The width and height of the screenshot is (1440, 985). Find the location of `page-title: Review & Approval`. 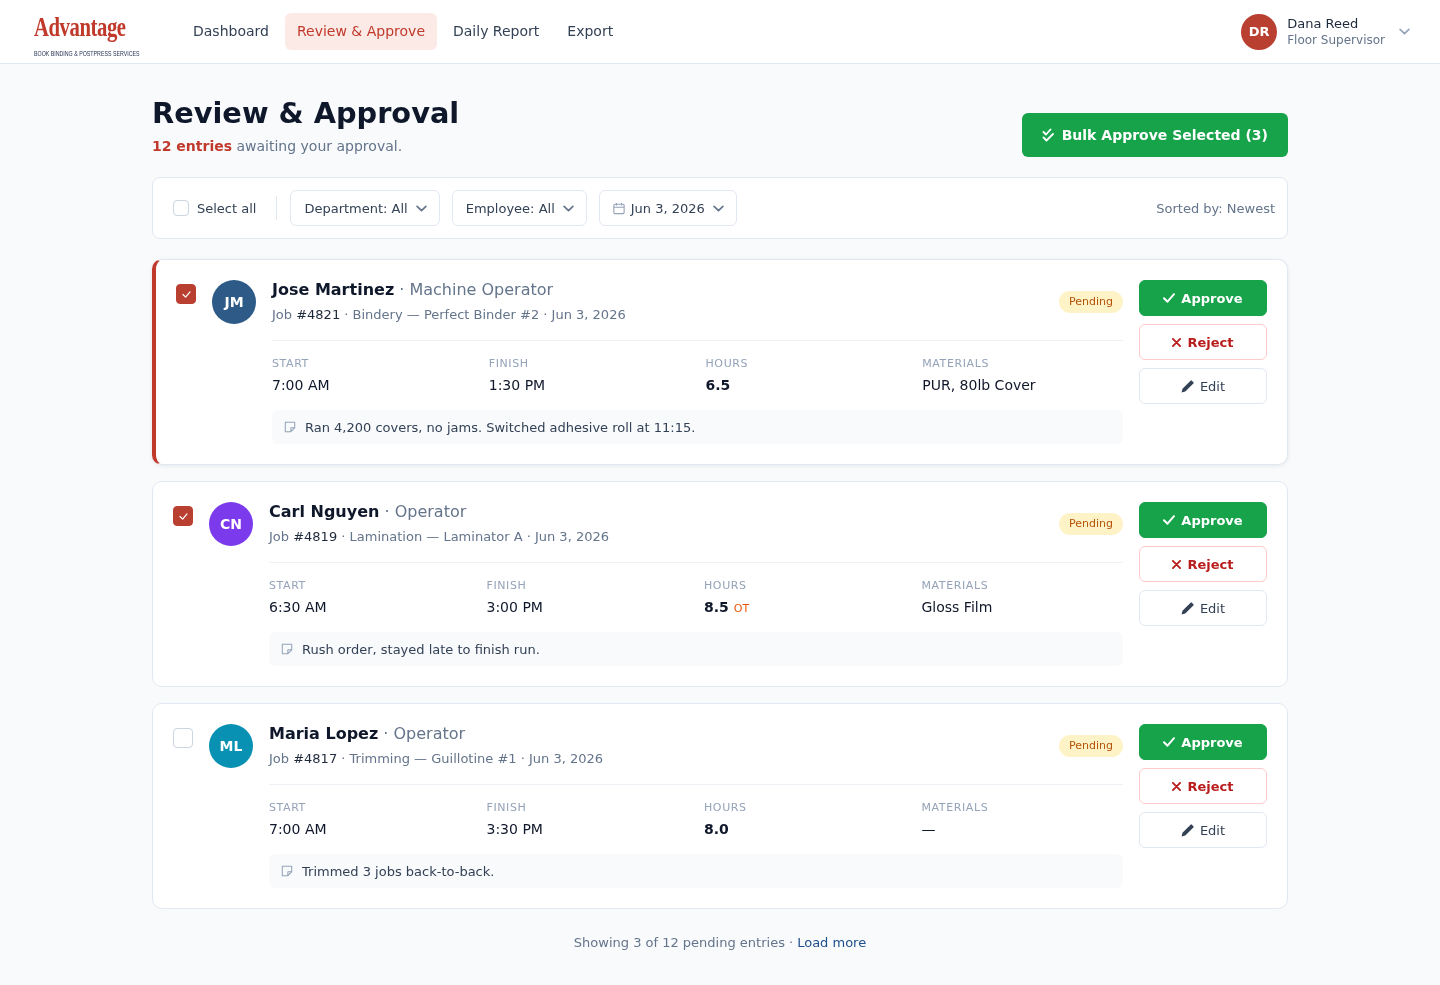

page-title: Review & Approval is located at coordinates (306, 113).